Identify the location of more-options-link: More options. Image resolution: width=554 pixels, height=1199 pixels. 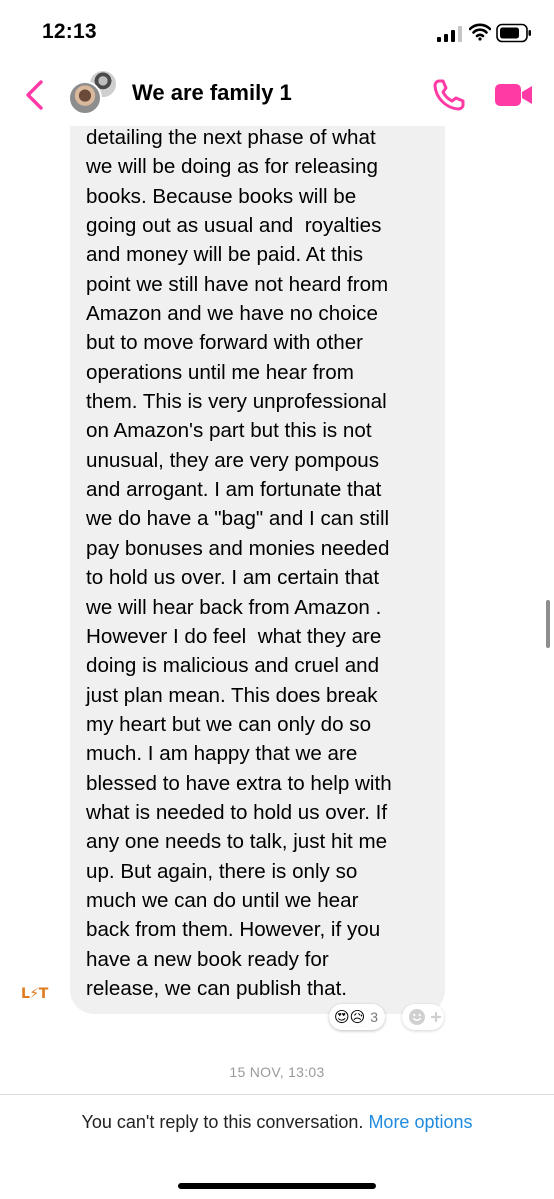
(420, 1122).